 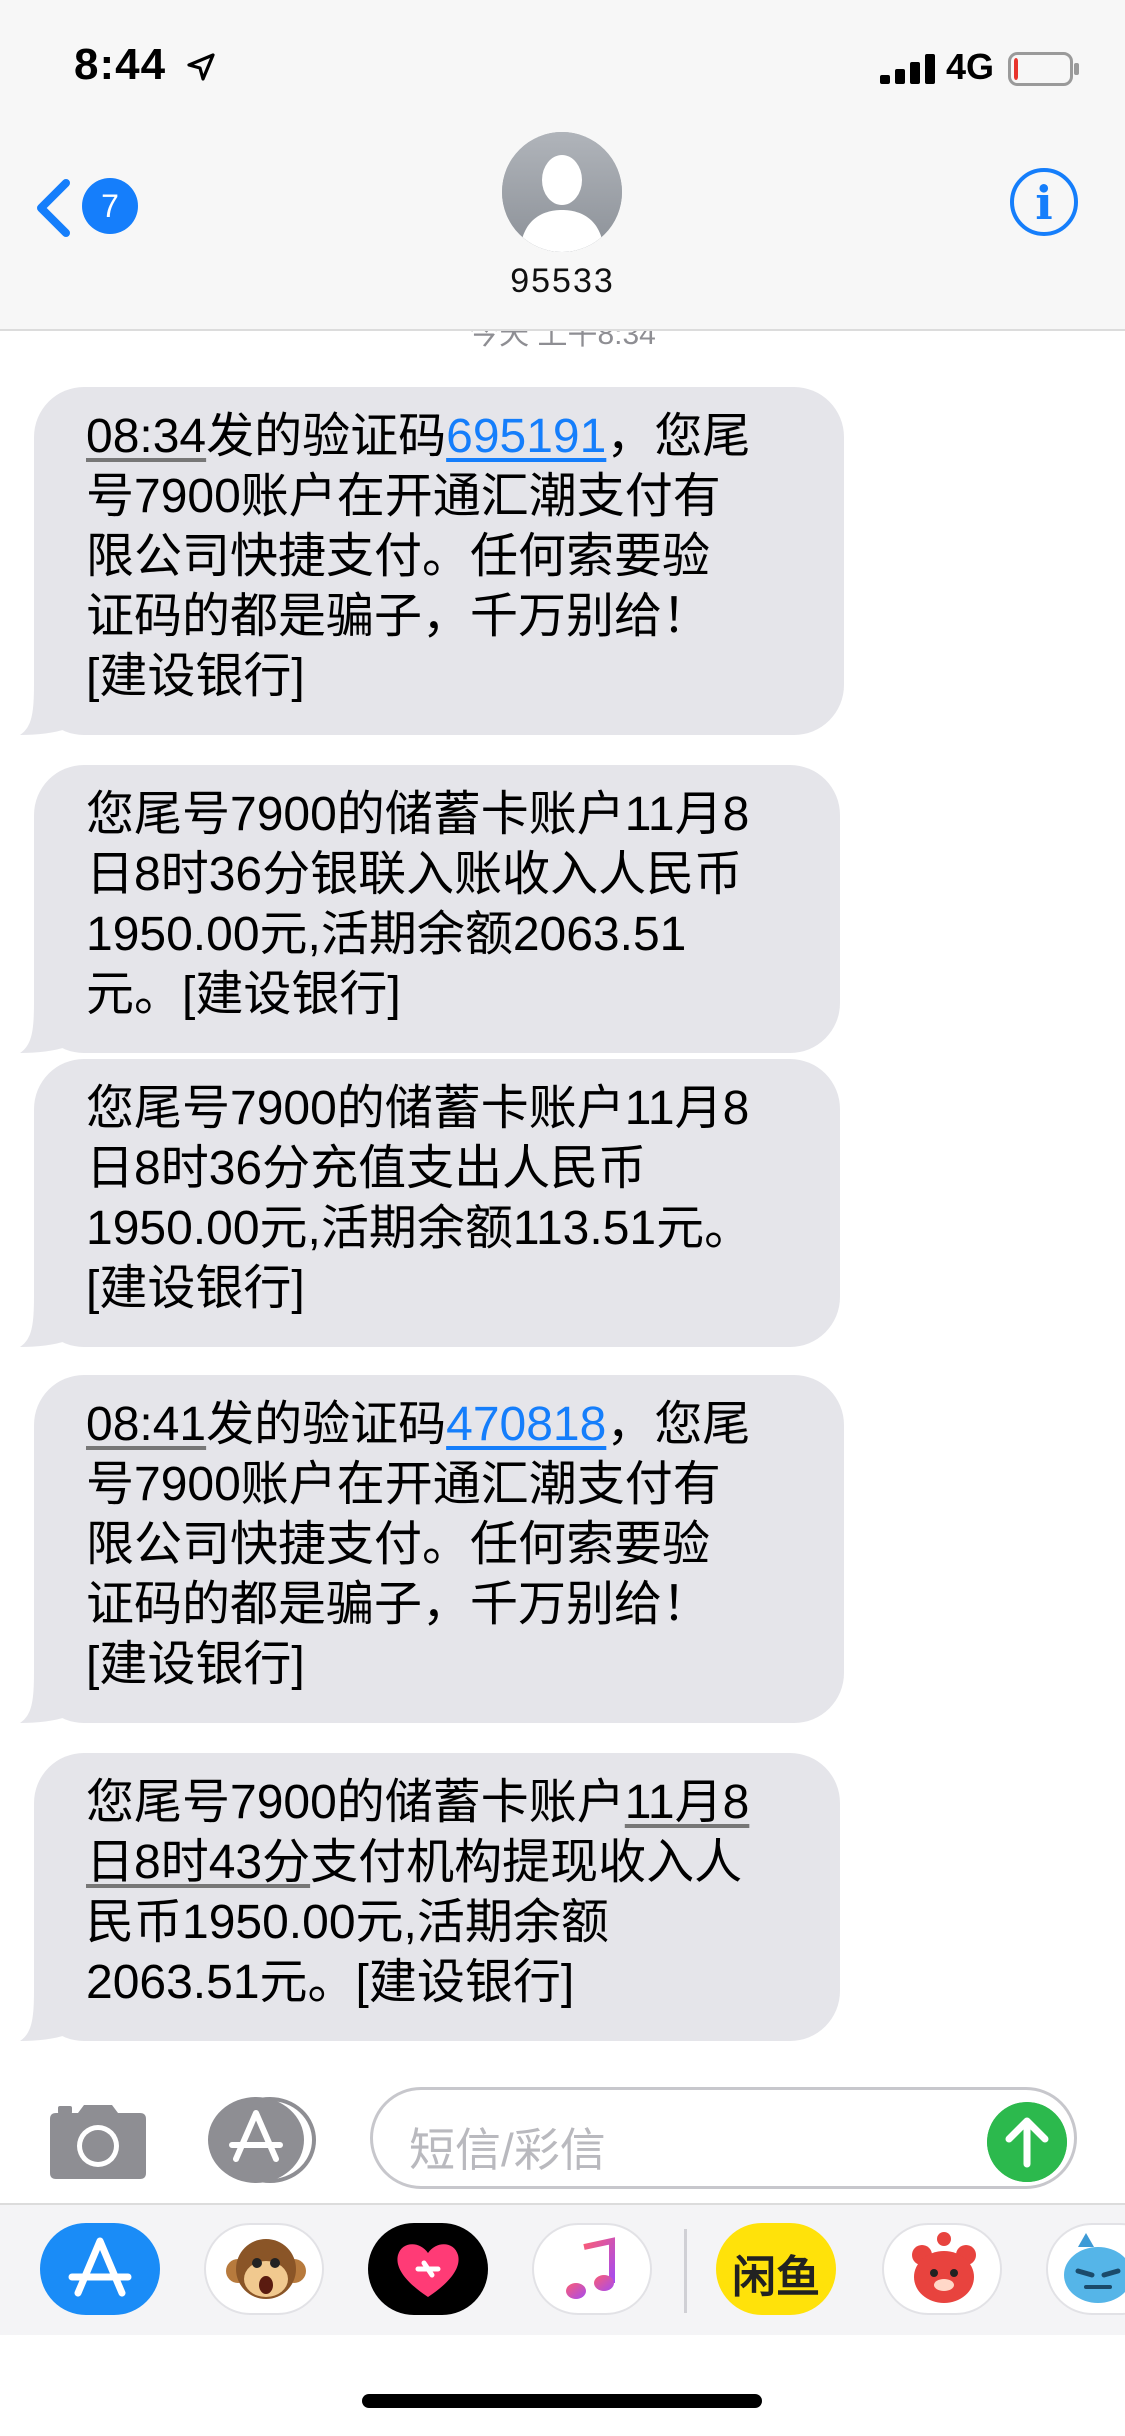 I want to click on drawer-divider, so click(x=685, y=2271).